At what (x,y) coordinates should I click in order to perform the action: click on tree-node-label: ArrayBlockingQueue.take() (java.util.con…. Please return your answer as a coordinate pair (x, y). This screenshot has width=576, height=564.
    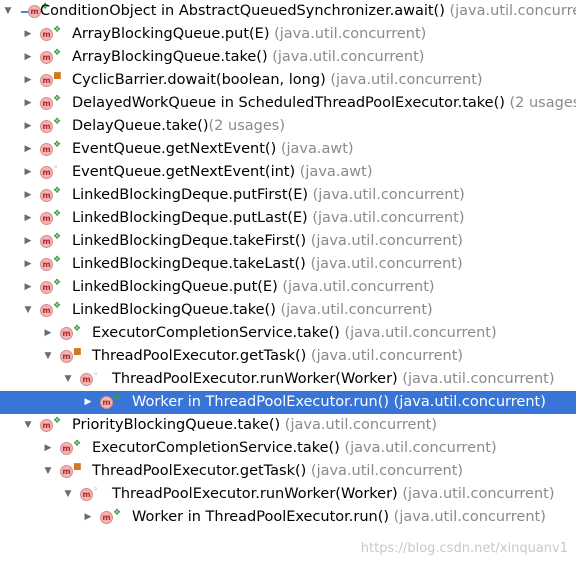
    Looking at the image, I should click on (248, 57).